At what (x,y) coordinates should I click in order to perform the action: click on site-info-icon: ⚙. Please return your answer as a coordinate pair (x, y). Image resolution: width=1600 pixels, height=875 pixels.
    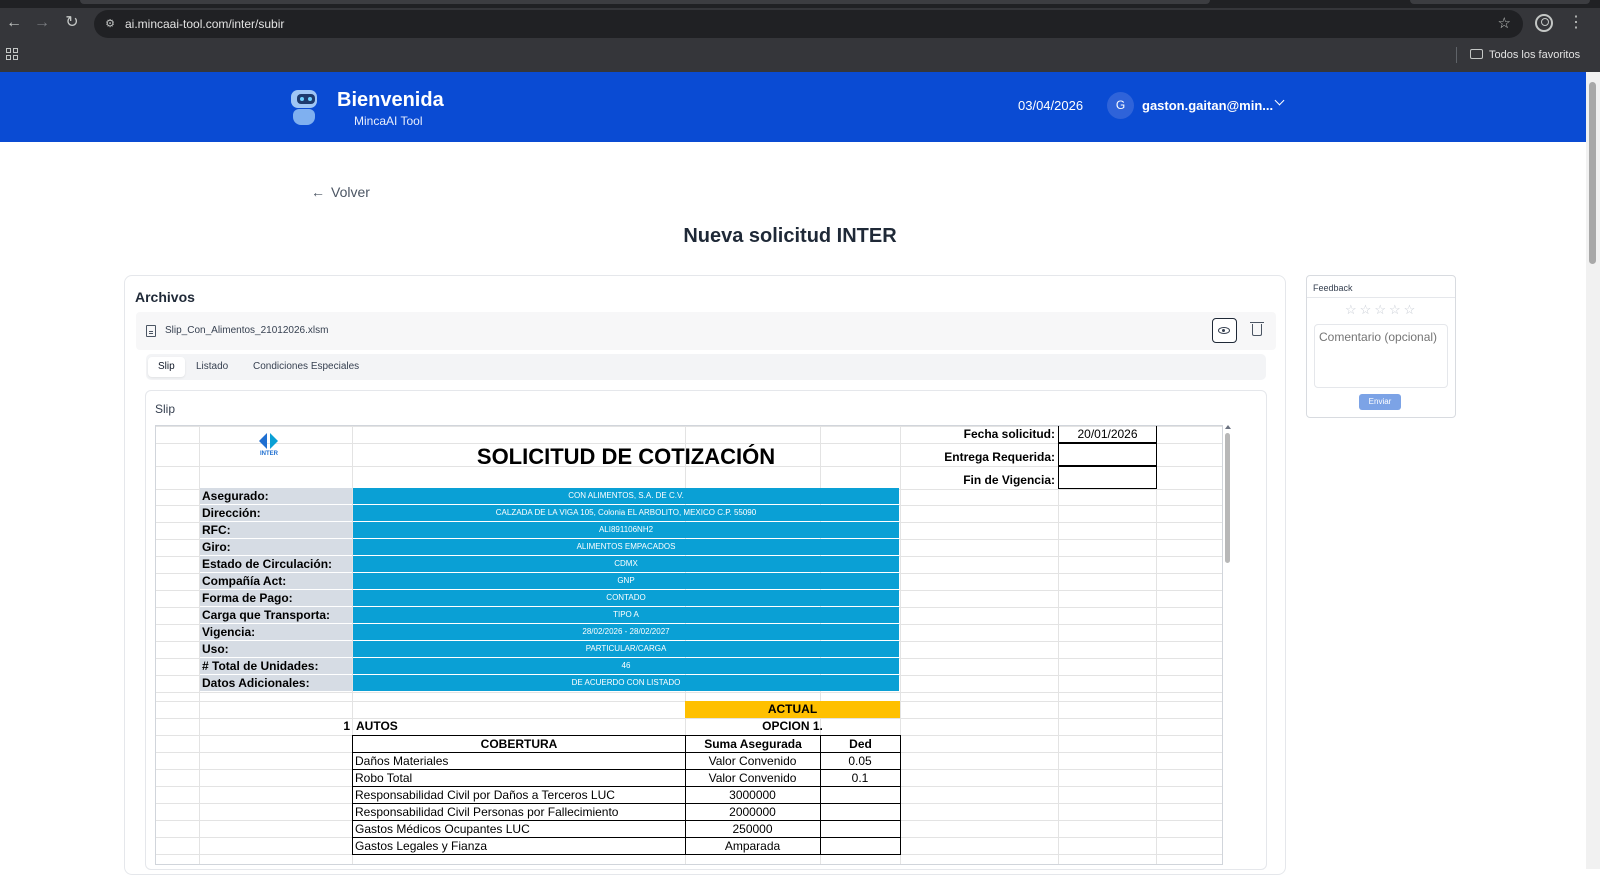
    Looking at the image, I should click on (110, 24).